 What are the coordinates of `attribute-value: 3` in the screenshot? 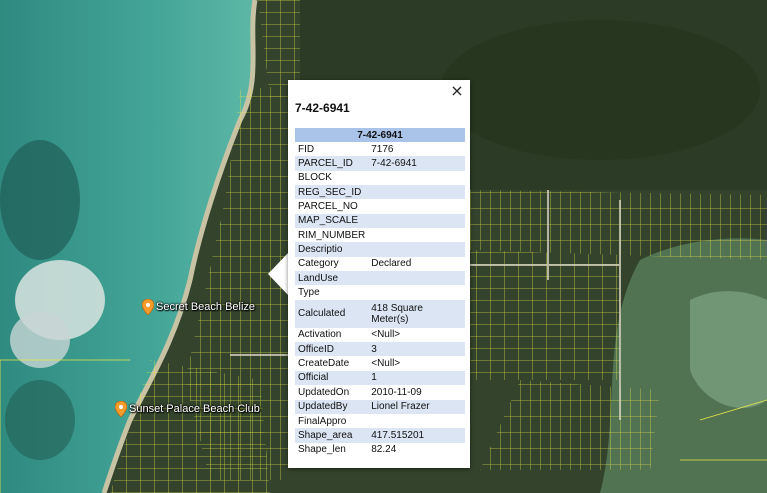 It's located at (416, 349).